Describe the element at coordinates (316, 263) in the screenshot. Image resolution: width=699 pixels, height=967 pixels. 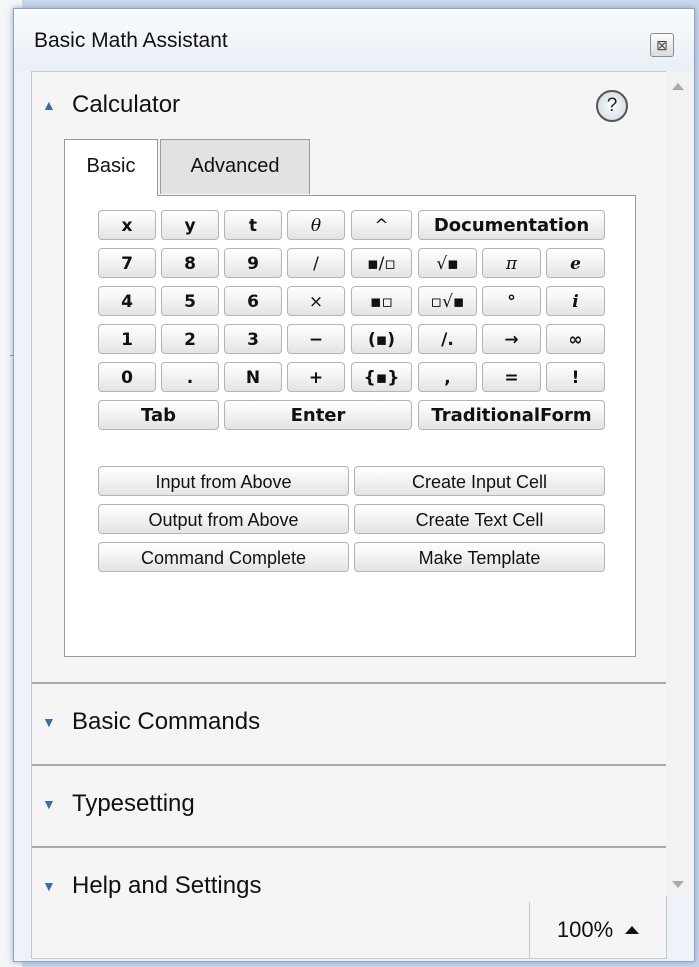
I see `key-divide: /` at that location.